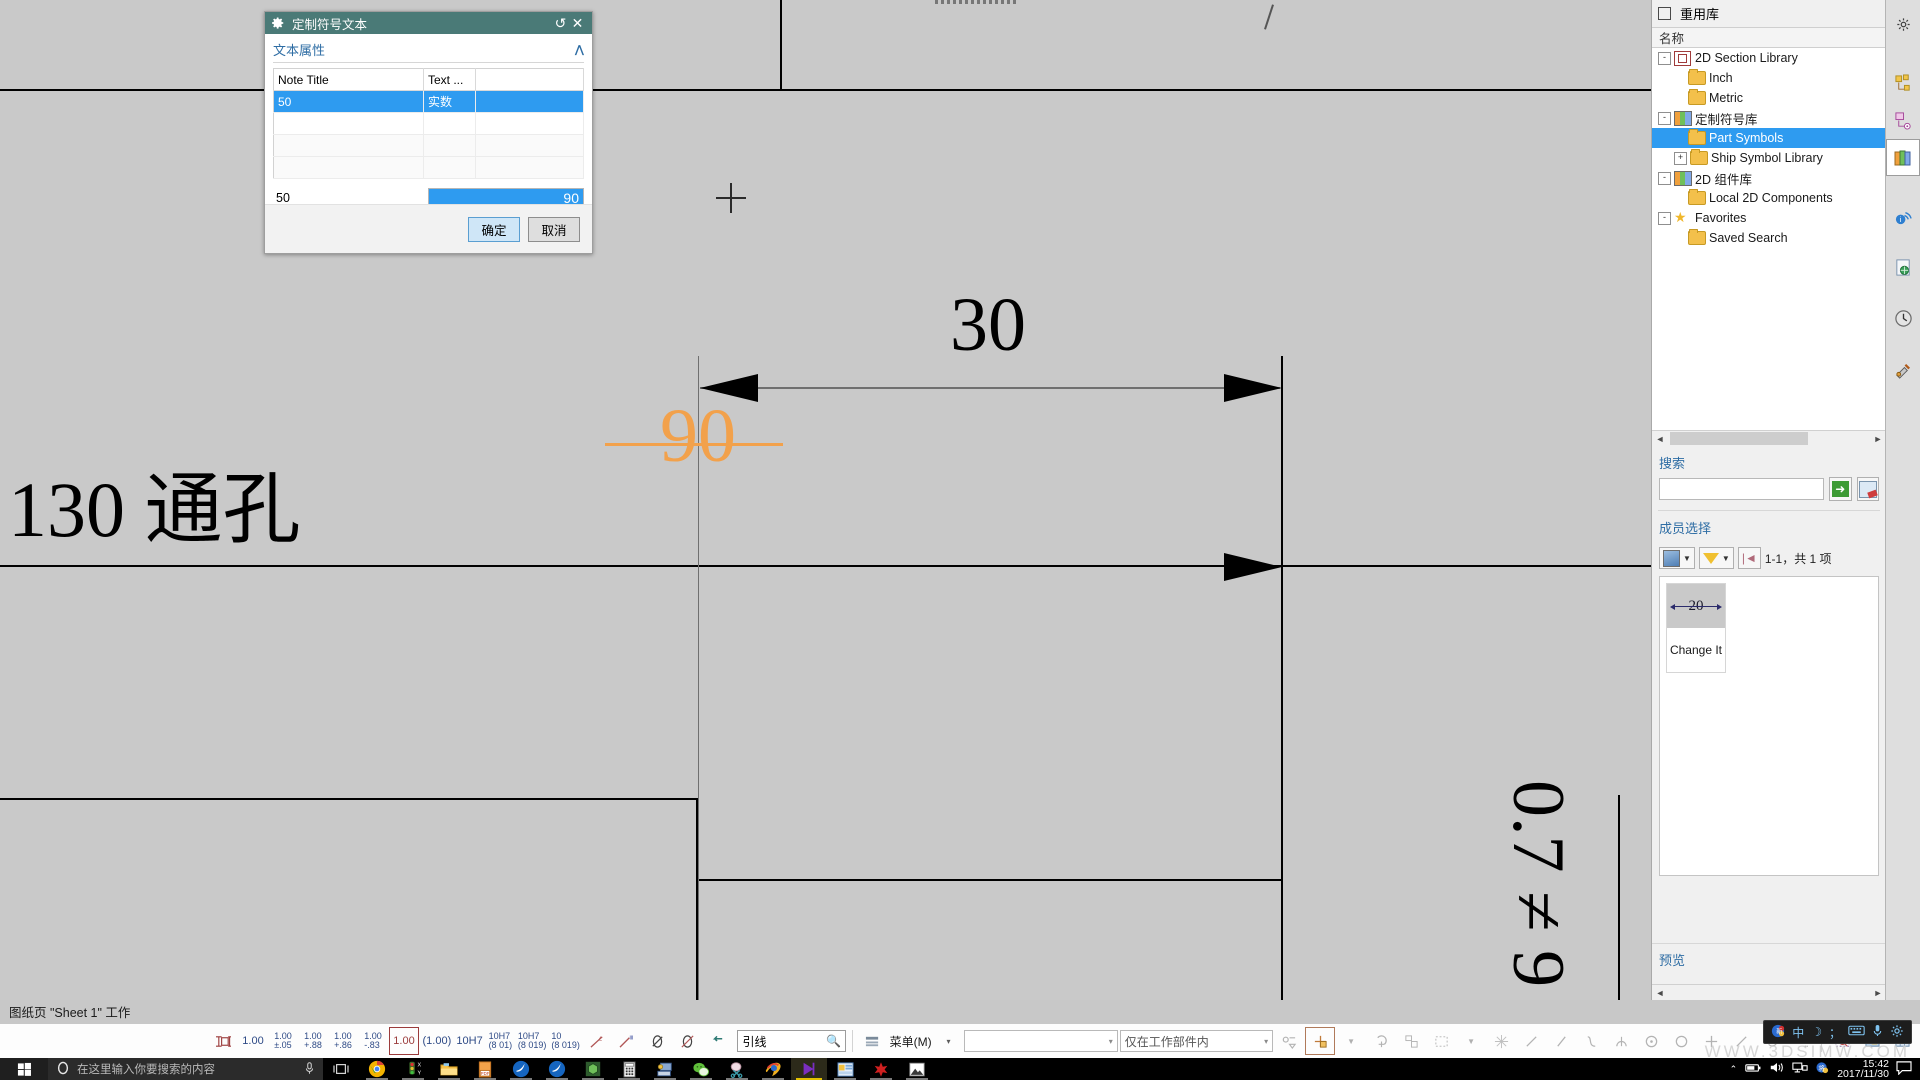 This screenshot has height=1080, width=1920. I want to click on move-component-icon, so click(1501, 1041).